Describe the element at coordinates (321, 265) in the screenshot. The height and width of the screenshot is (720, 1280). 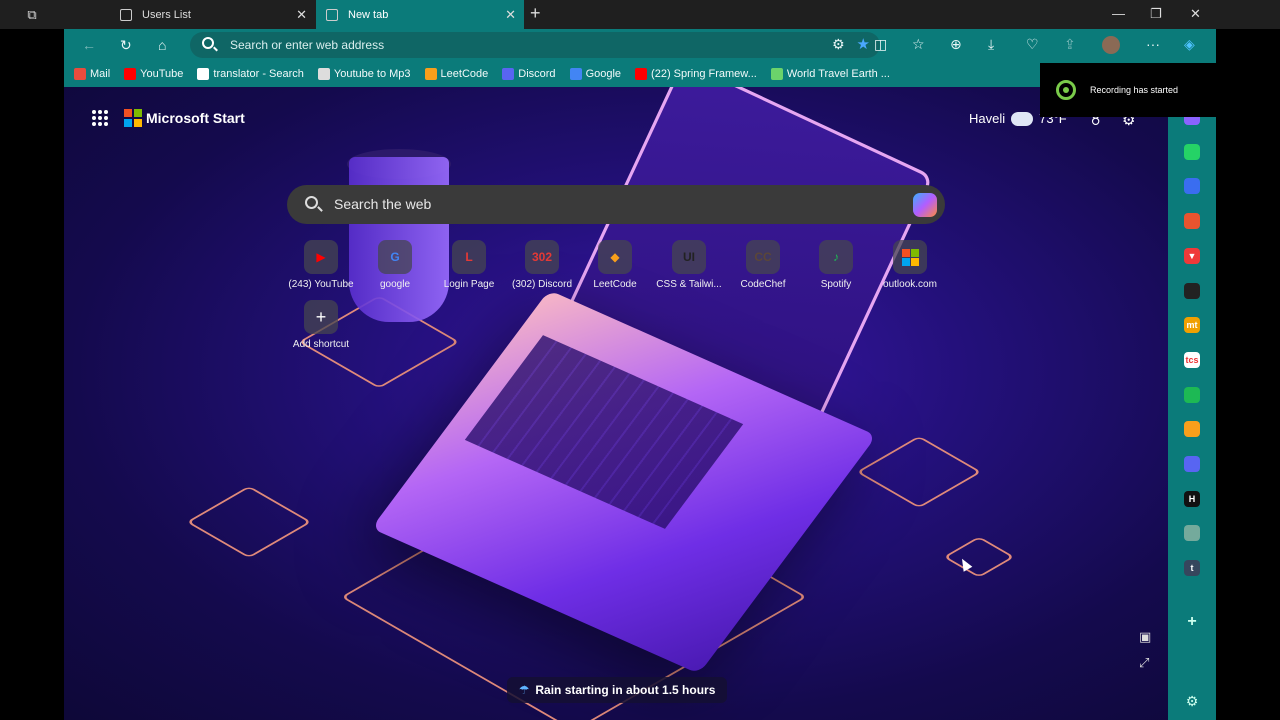
I see `shortcut-tile: ▶ (243) YouTube` at that location.